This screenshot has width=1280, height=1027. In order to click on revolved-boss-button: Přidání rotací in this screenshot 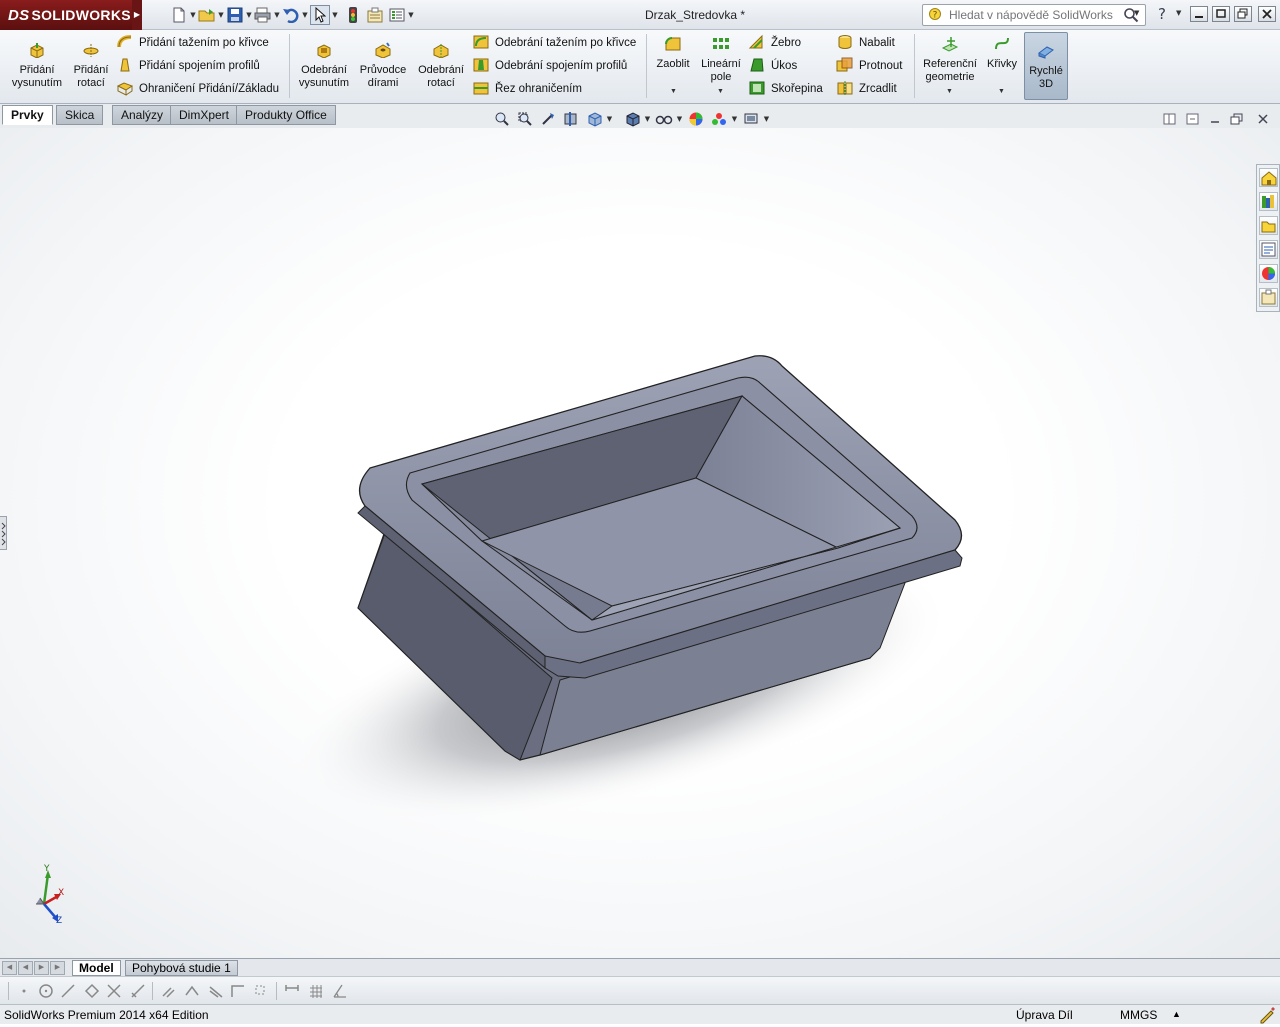, I will do `click(91, 66)`.